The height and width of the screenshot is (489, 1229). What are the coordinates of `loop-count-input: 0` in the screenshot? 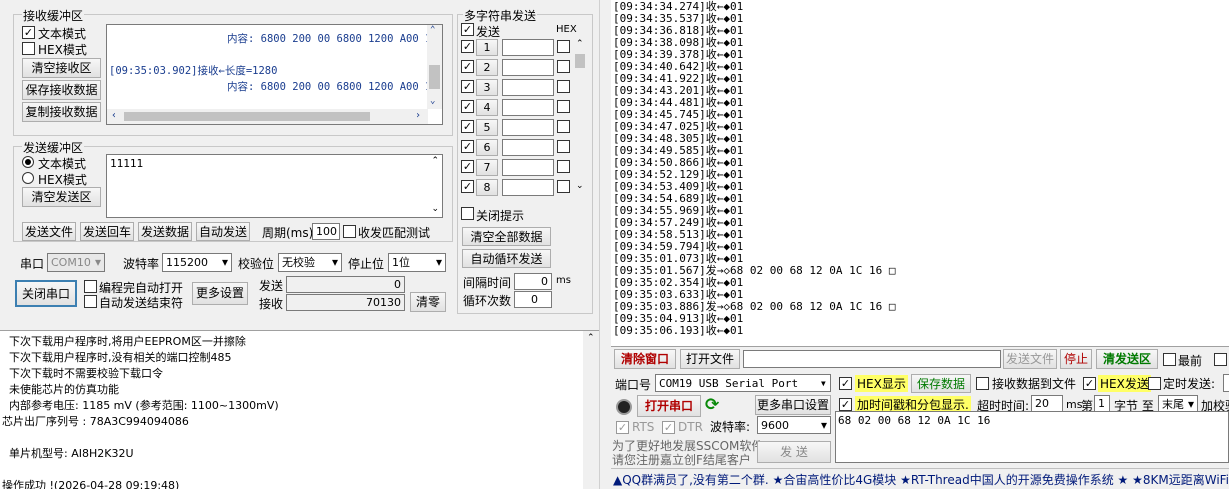 It's located at (533, 299).